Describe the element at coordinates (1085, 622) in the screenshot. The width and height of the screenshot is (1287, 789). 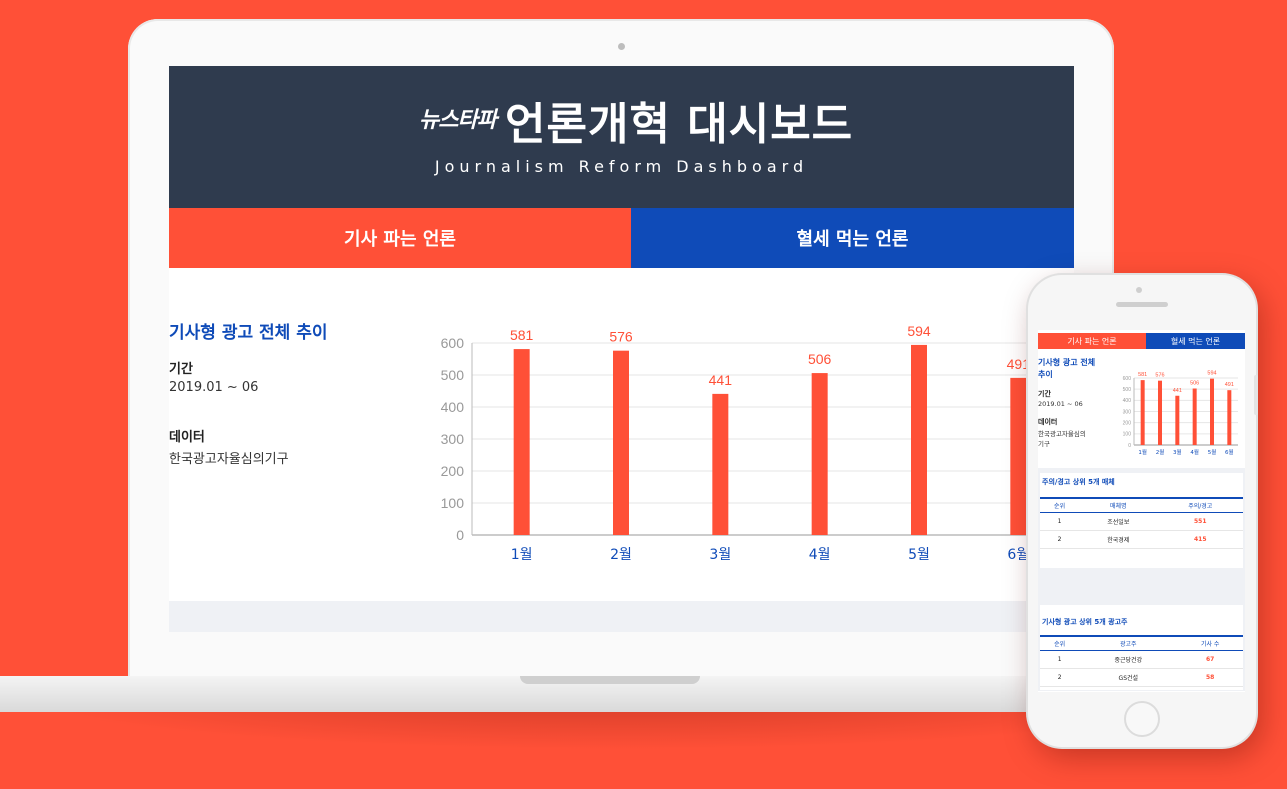
I see `mobile-table2-title: 기사형 광고 상위 5개 광고주` at that location.